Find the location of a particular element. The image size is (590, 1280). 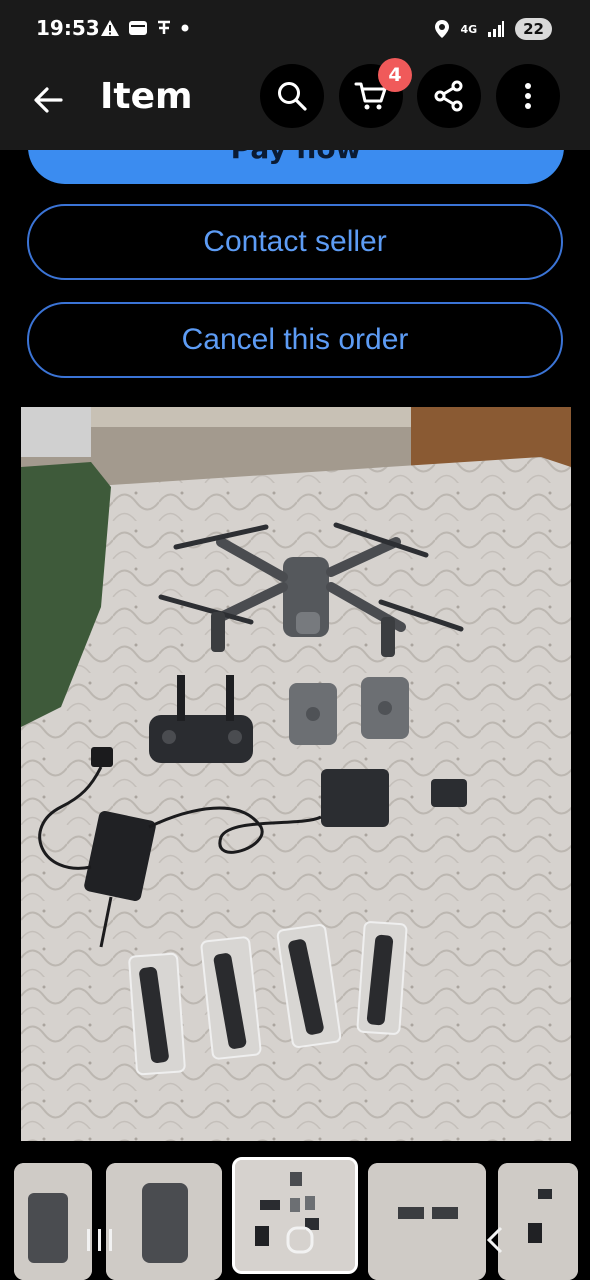

location-icon is located at coordinates (442, 29).